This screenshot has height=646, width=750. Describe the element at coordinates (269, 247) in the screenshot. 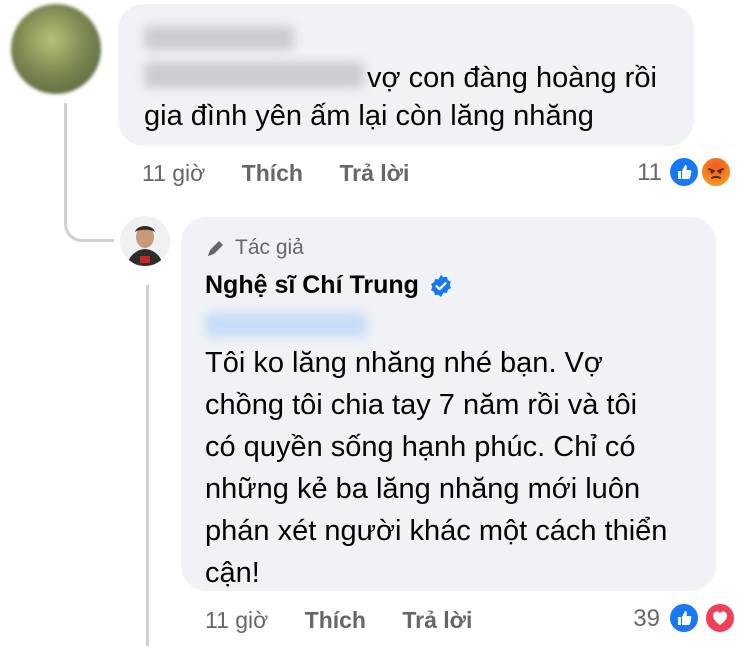

I see `author-badge-label: Tác giả` at that location.